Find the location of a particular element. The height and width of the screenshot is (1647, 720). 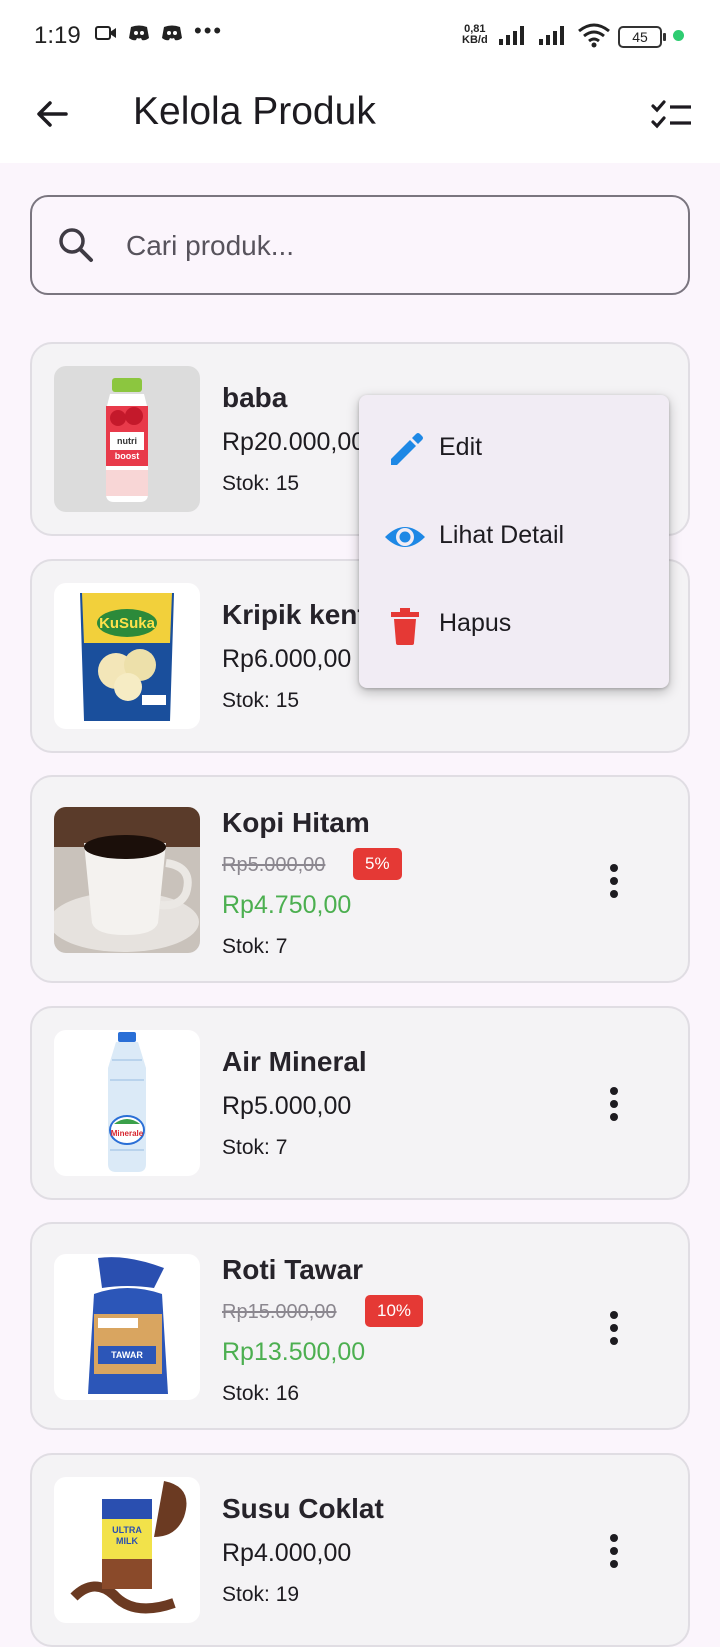

menu-item-edit: Edit is located at coordinates (514, 449).